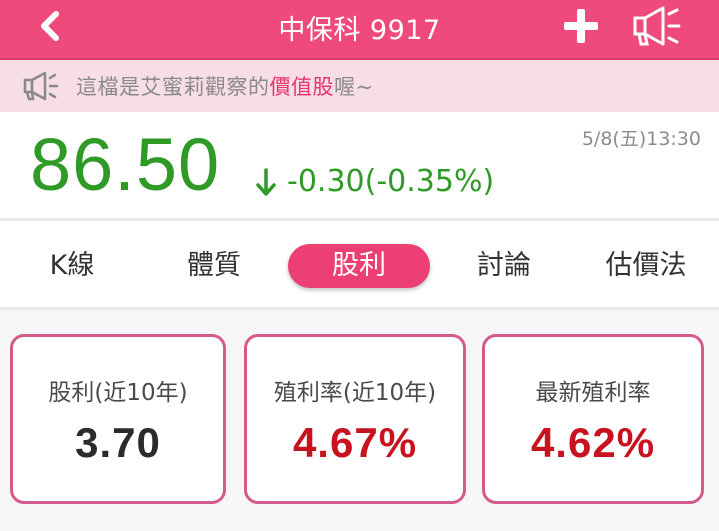  I want to click on tab-discussion: 討論, so click(504, 266).